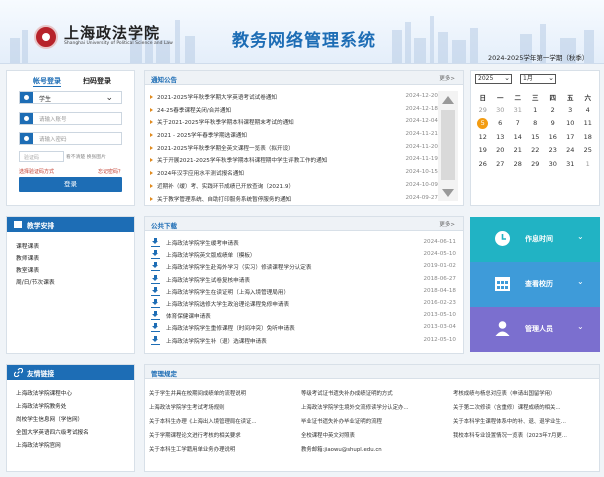  I want to click on captcha-input: 验证码, so click(41, 156).